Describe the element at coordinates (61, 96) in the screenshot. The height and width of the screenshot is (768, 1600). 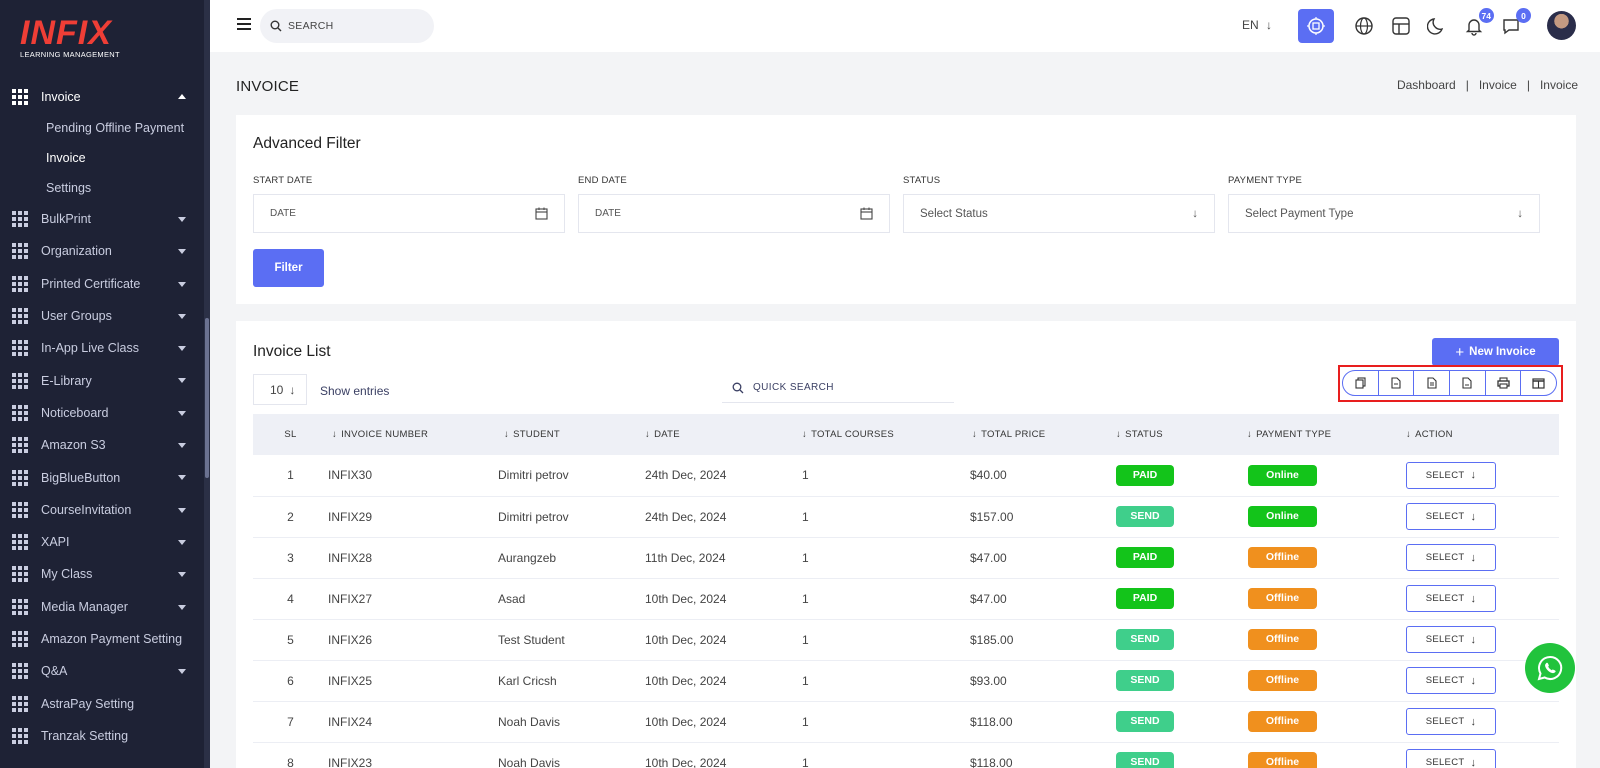
I see `sidebar-item-label: Invoice` at that location.